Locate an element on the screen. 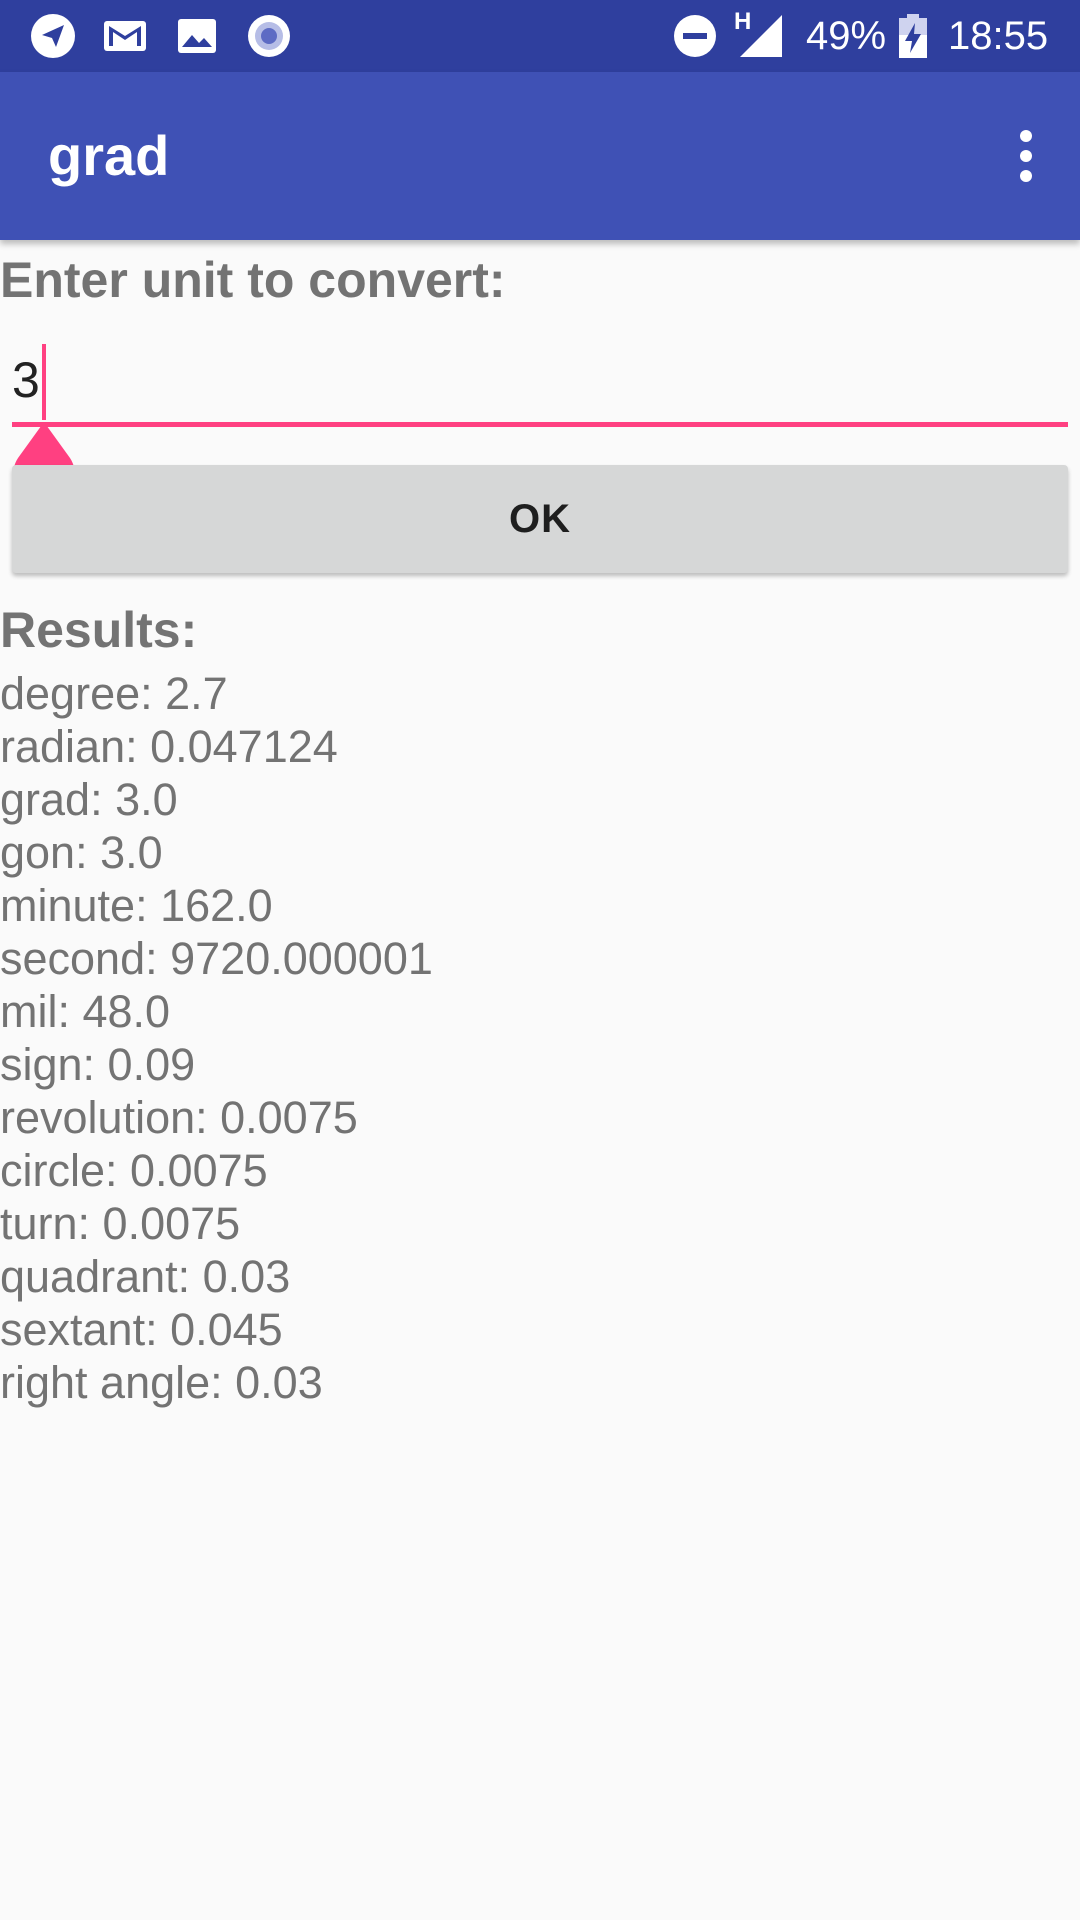 The image size is (1080, 1920). result-item: second: 9720.000001 is located at coordinates (216, 958).